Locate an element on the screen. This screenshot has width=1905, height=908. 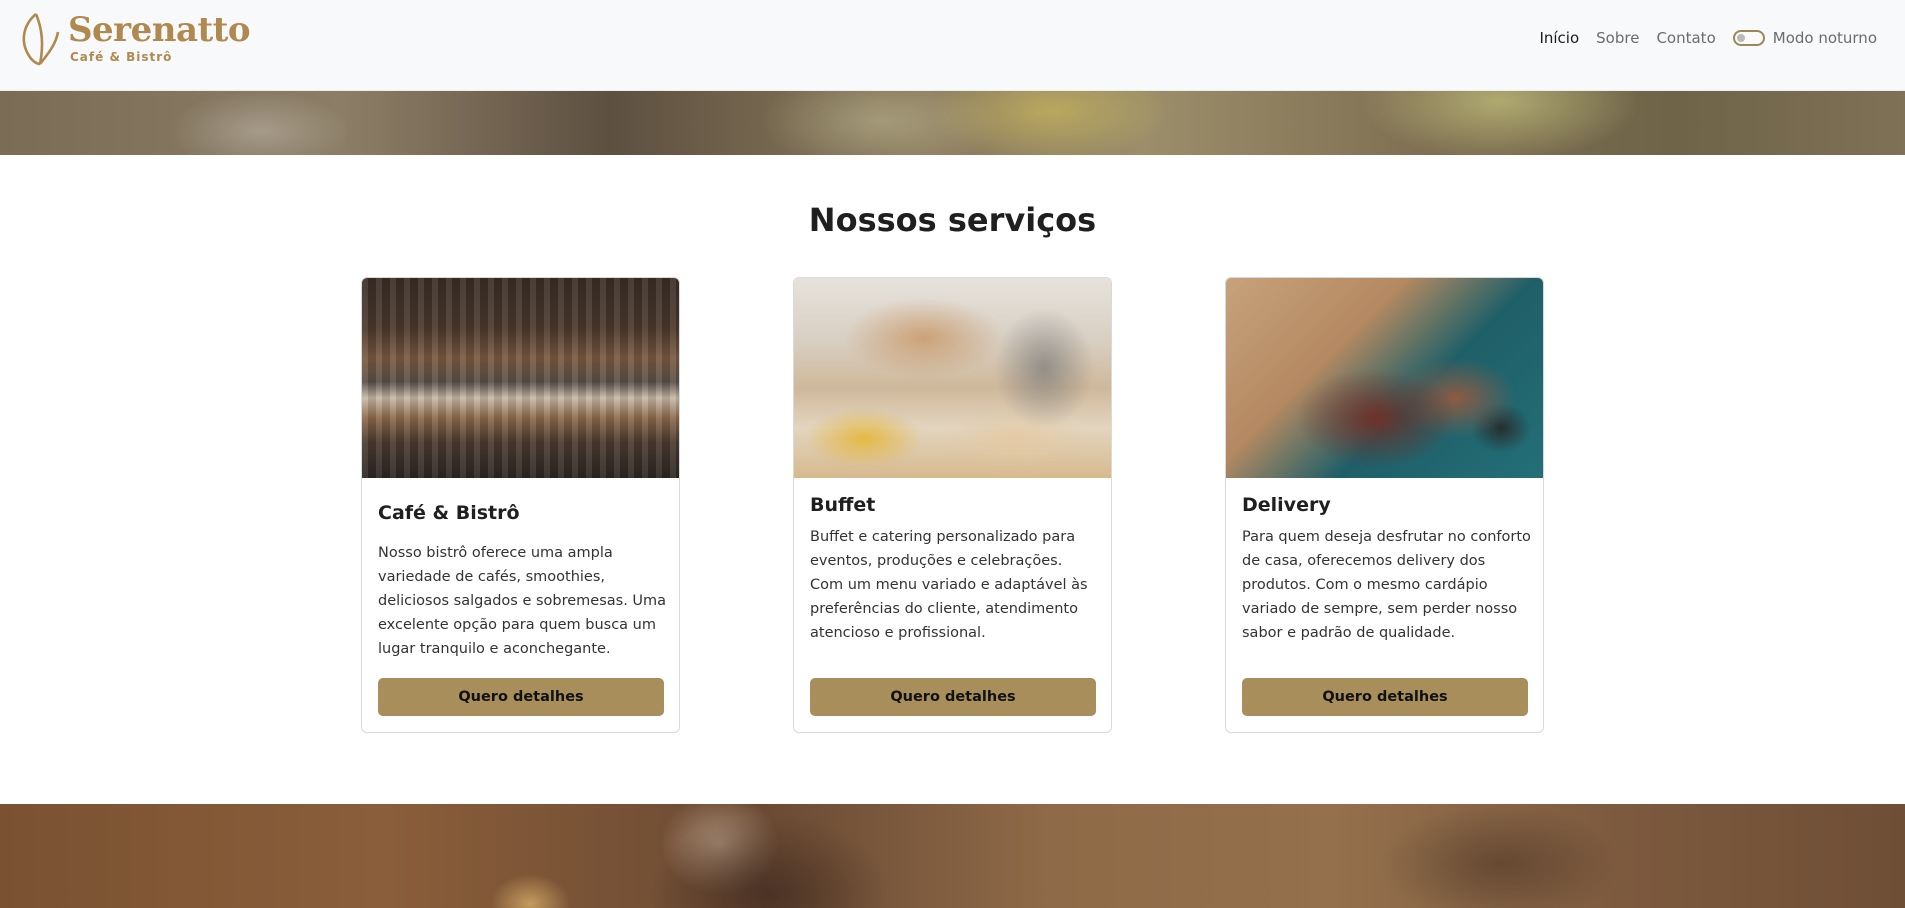
dark-mode-switch is located at coordinates (1748, 38).